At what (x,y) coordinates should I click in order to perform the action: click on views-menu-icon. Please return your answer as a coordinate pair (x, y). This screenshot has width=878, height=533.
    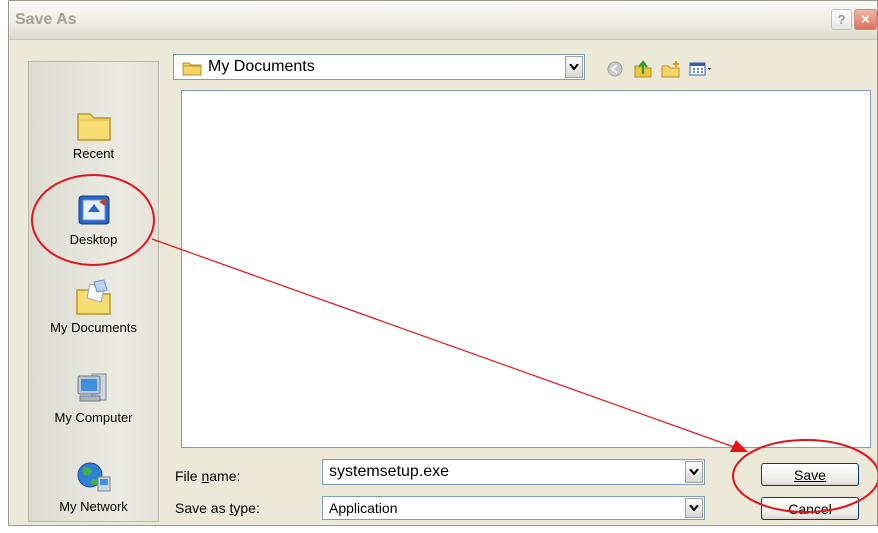
    Looking at the image, I should click on (702, 69).